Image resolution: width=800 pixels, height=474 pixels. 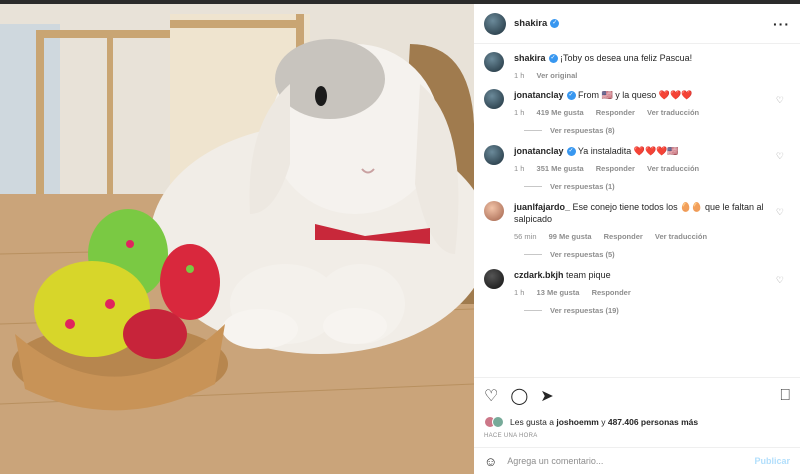 I want to click on likes-prefix: Les gusta a, so click(x=532, y=422).